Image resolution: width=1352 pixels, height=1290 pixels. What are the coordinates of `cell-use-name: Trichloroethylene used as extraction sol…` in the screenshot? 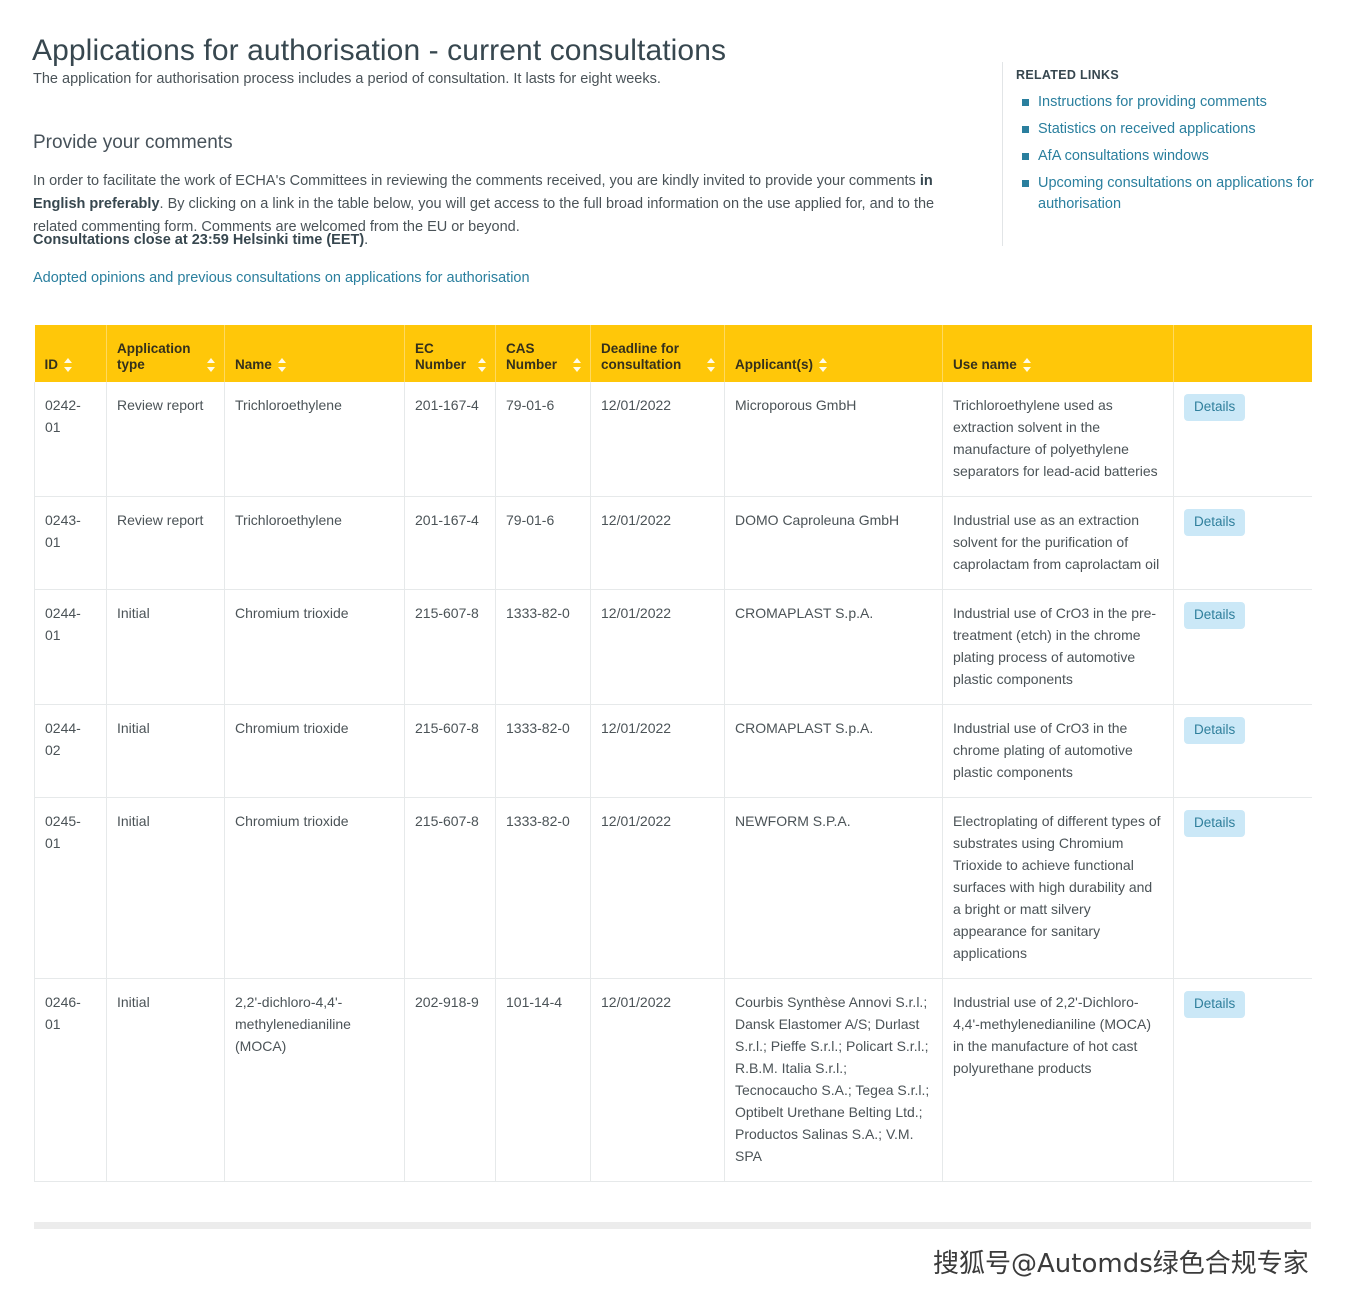 It's located at (1058, 439).